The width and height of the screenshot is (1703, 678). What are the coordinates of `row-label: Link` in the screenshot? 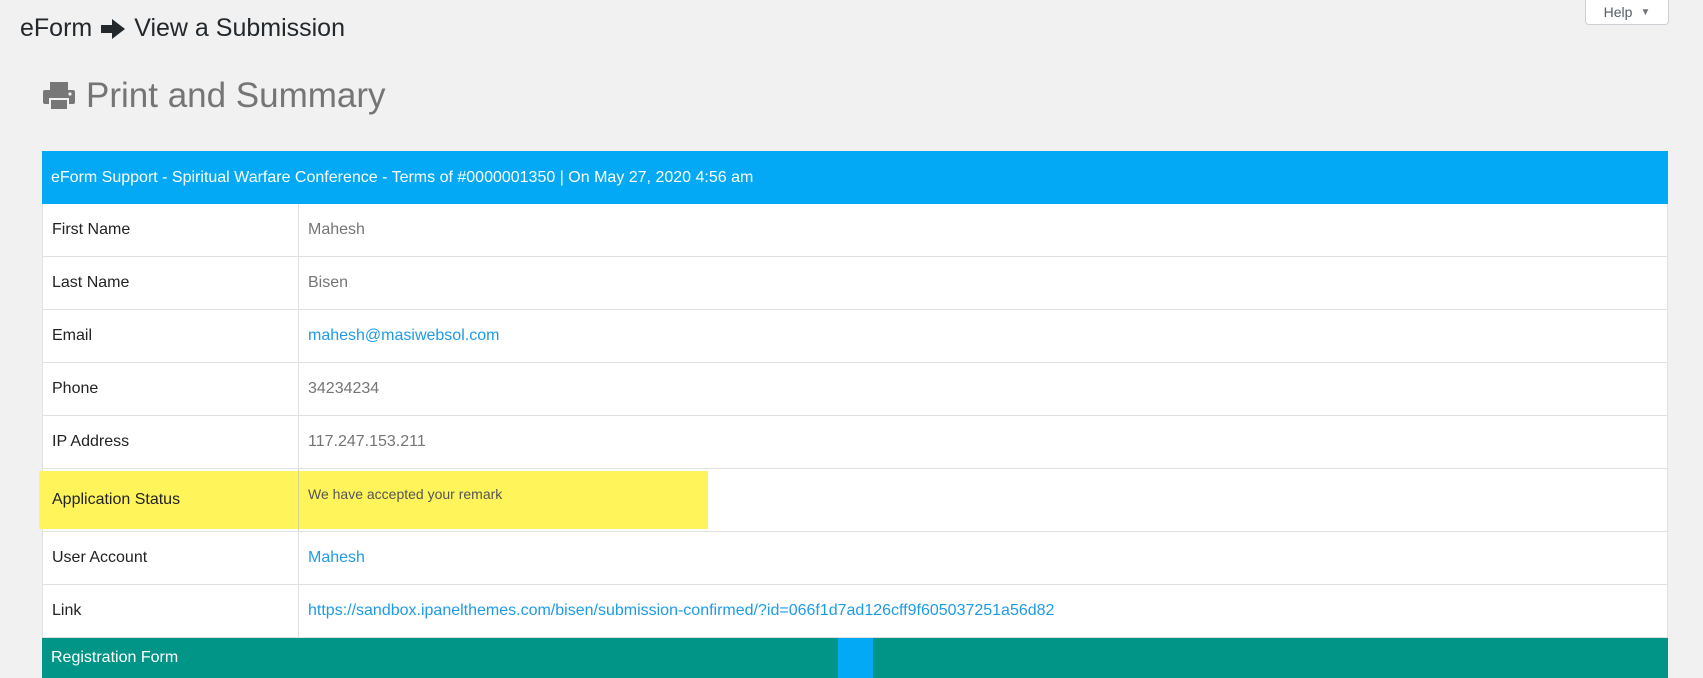 It's located at (171, 611).